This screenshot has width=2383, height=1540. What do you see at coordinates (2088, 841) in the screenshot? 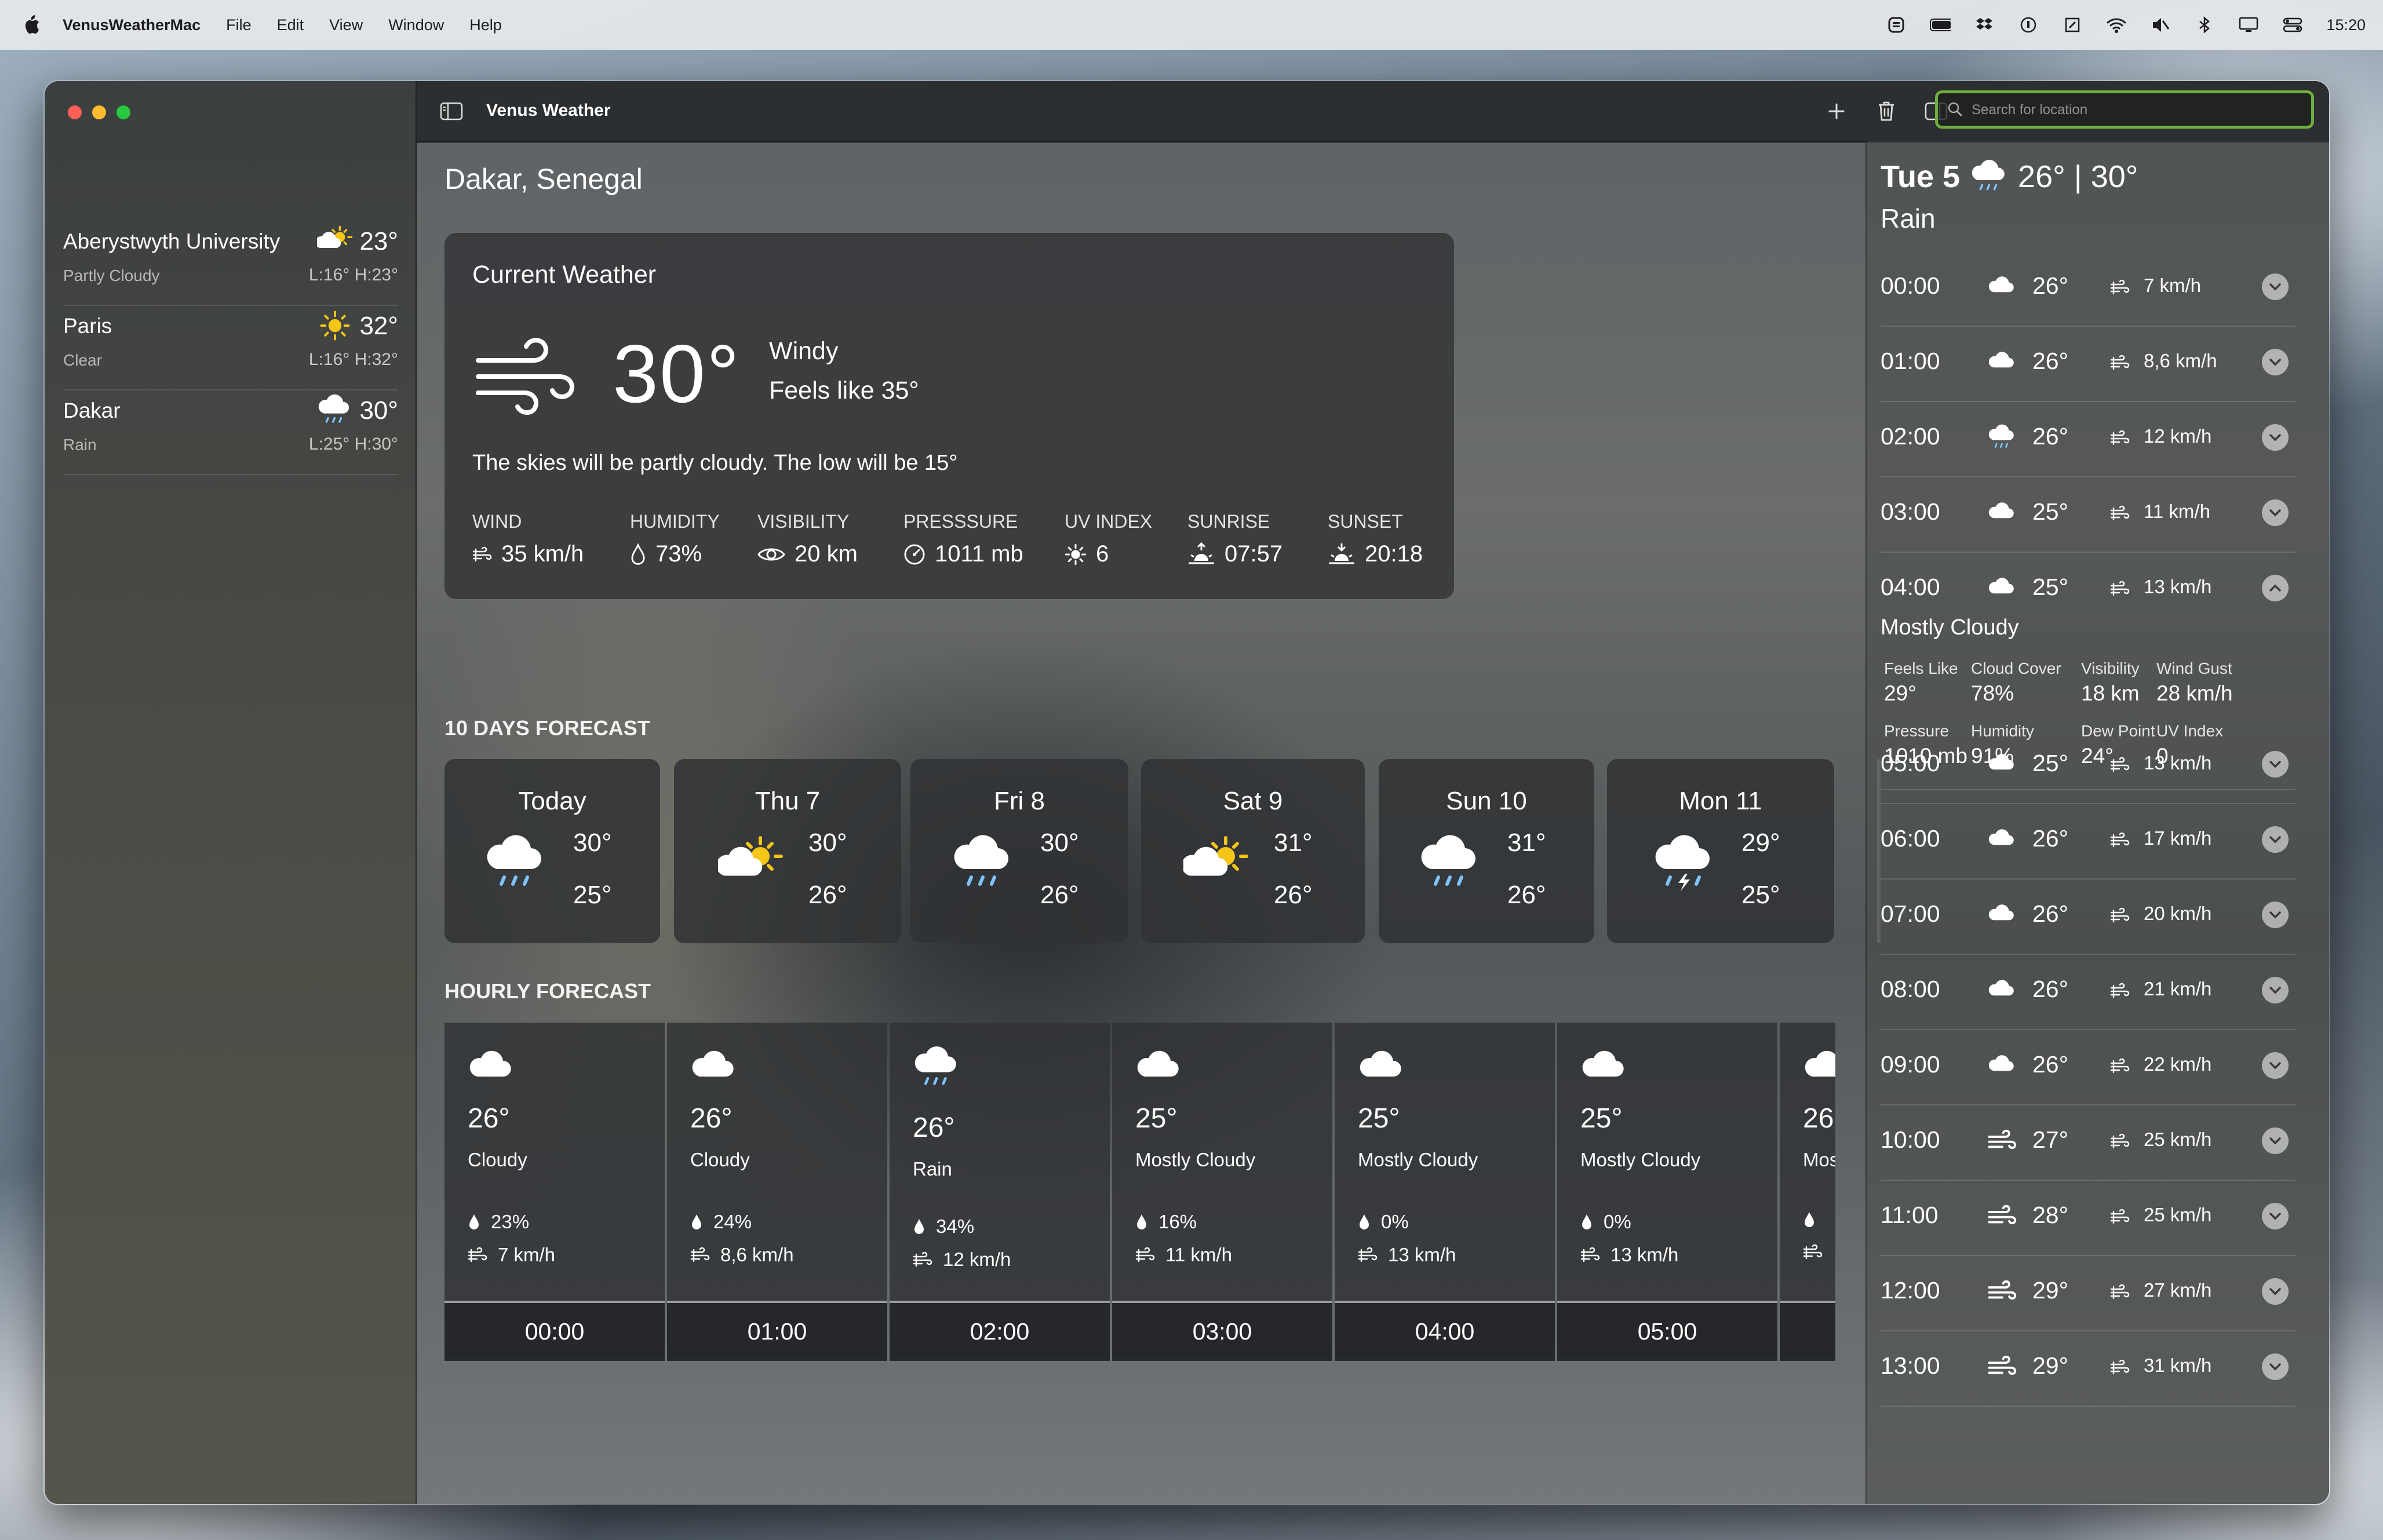
I see `detail-hour-row: 06:00 26° 17 km/h` at bounding box center [2088, 841].